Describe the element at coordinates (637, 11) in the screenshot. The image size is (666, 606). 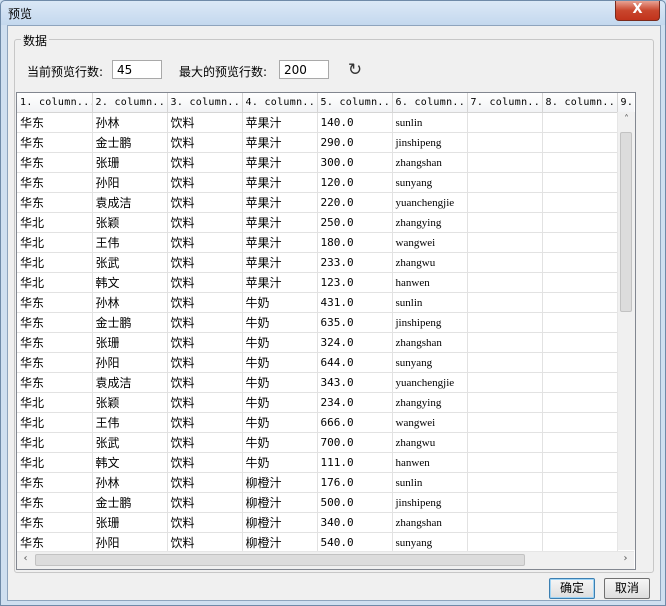
I see `close-button: X` at that location.